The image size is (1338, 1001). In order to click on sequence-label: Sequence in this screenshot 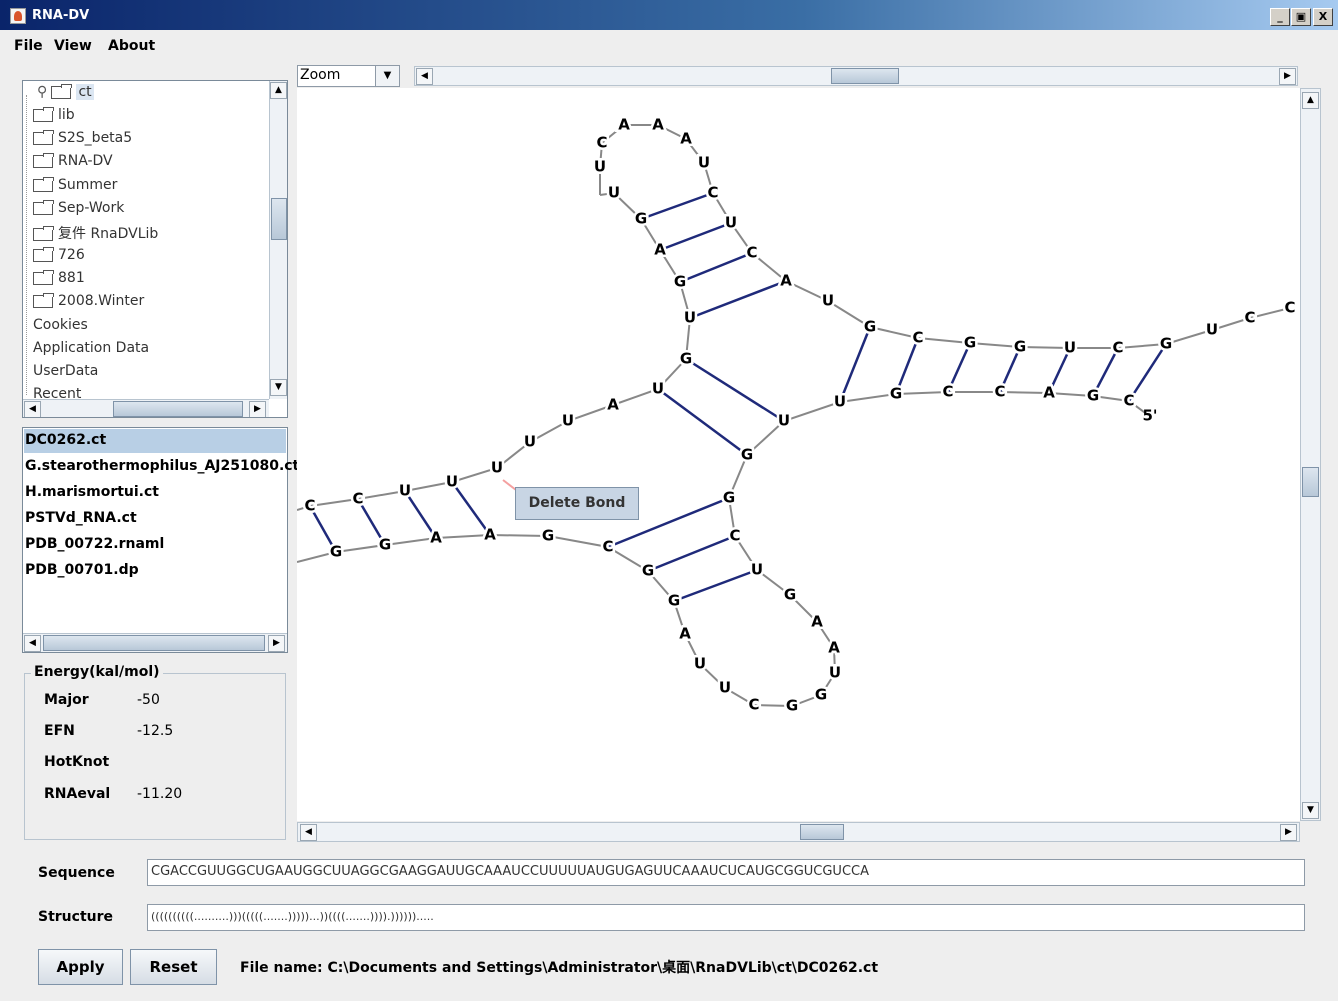, I will do `click(76, 873)`.